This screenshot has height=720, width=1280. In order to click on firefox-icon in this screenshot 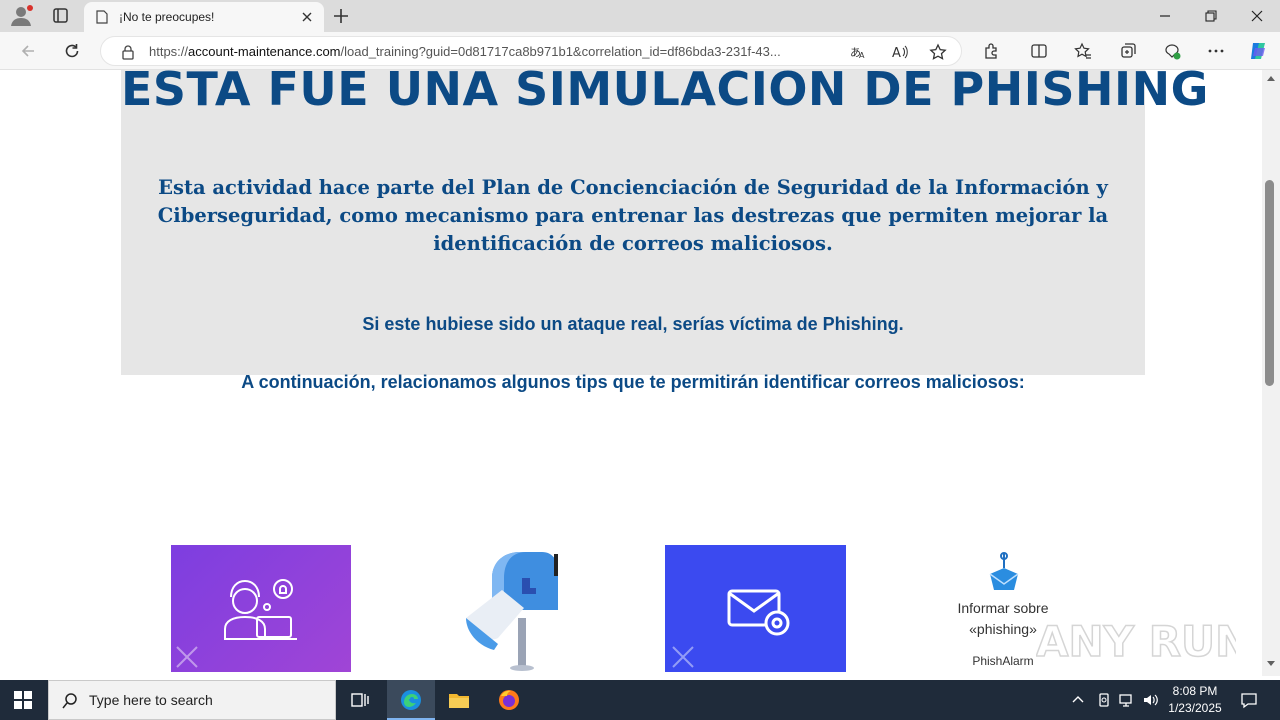, I will do `click(509, 700)`.